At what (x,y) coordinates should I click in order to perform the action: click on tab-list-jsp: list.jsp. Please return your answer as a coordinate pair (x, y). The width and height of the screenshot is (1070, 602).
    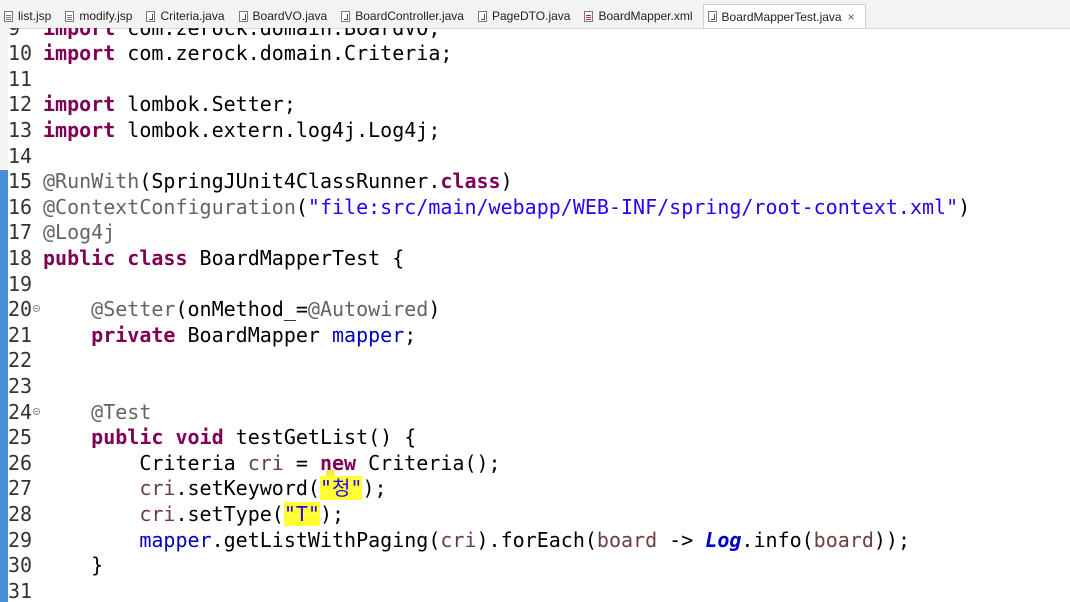
    Looking at the image, I should click on (30, 16).